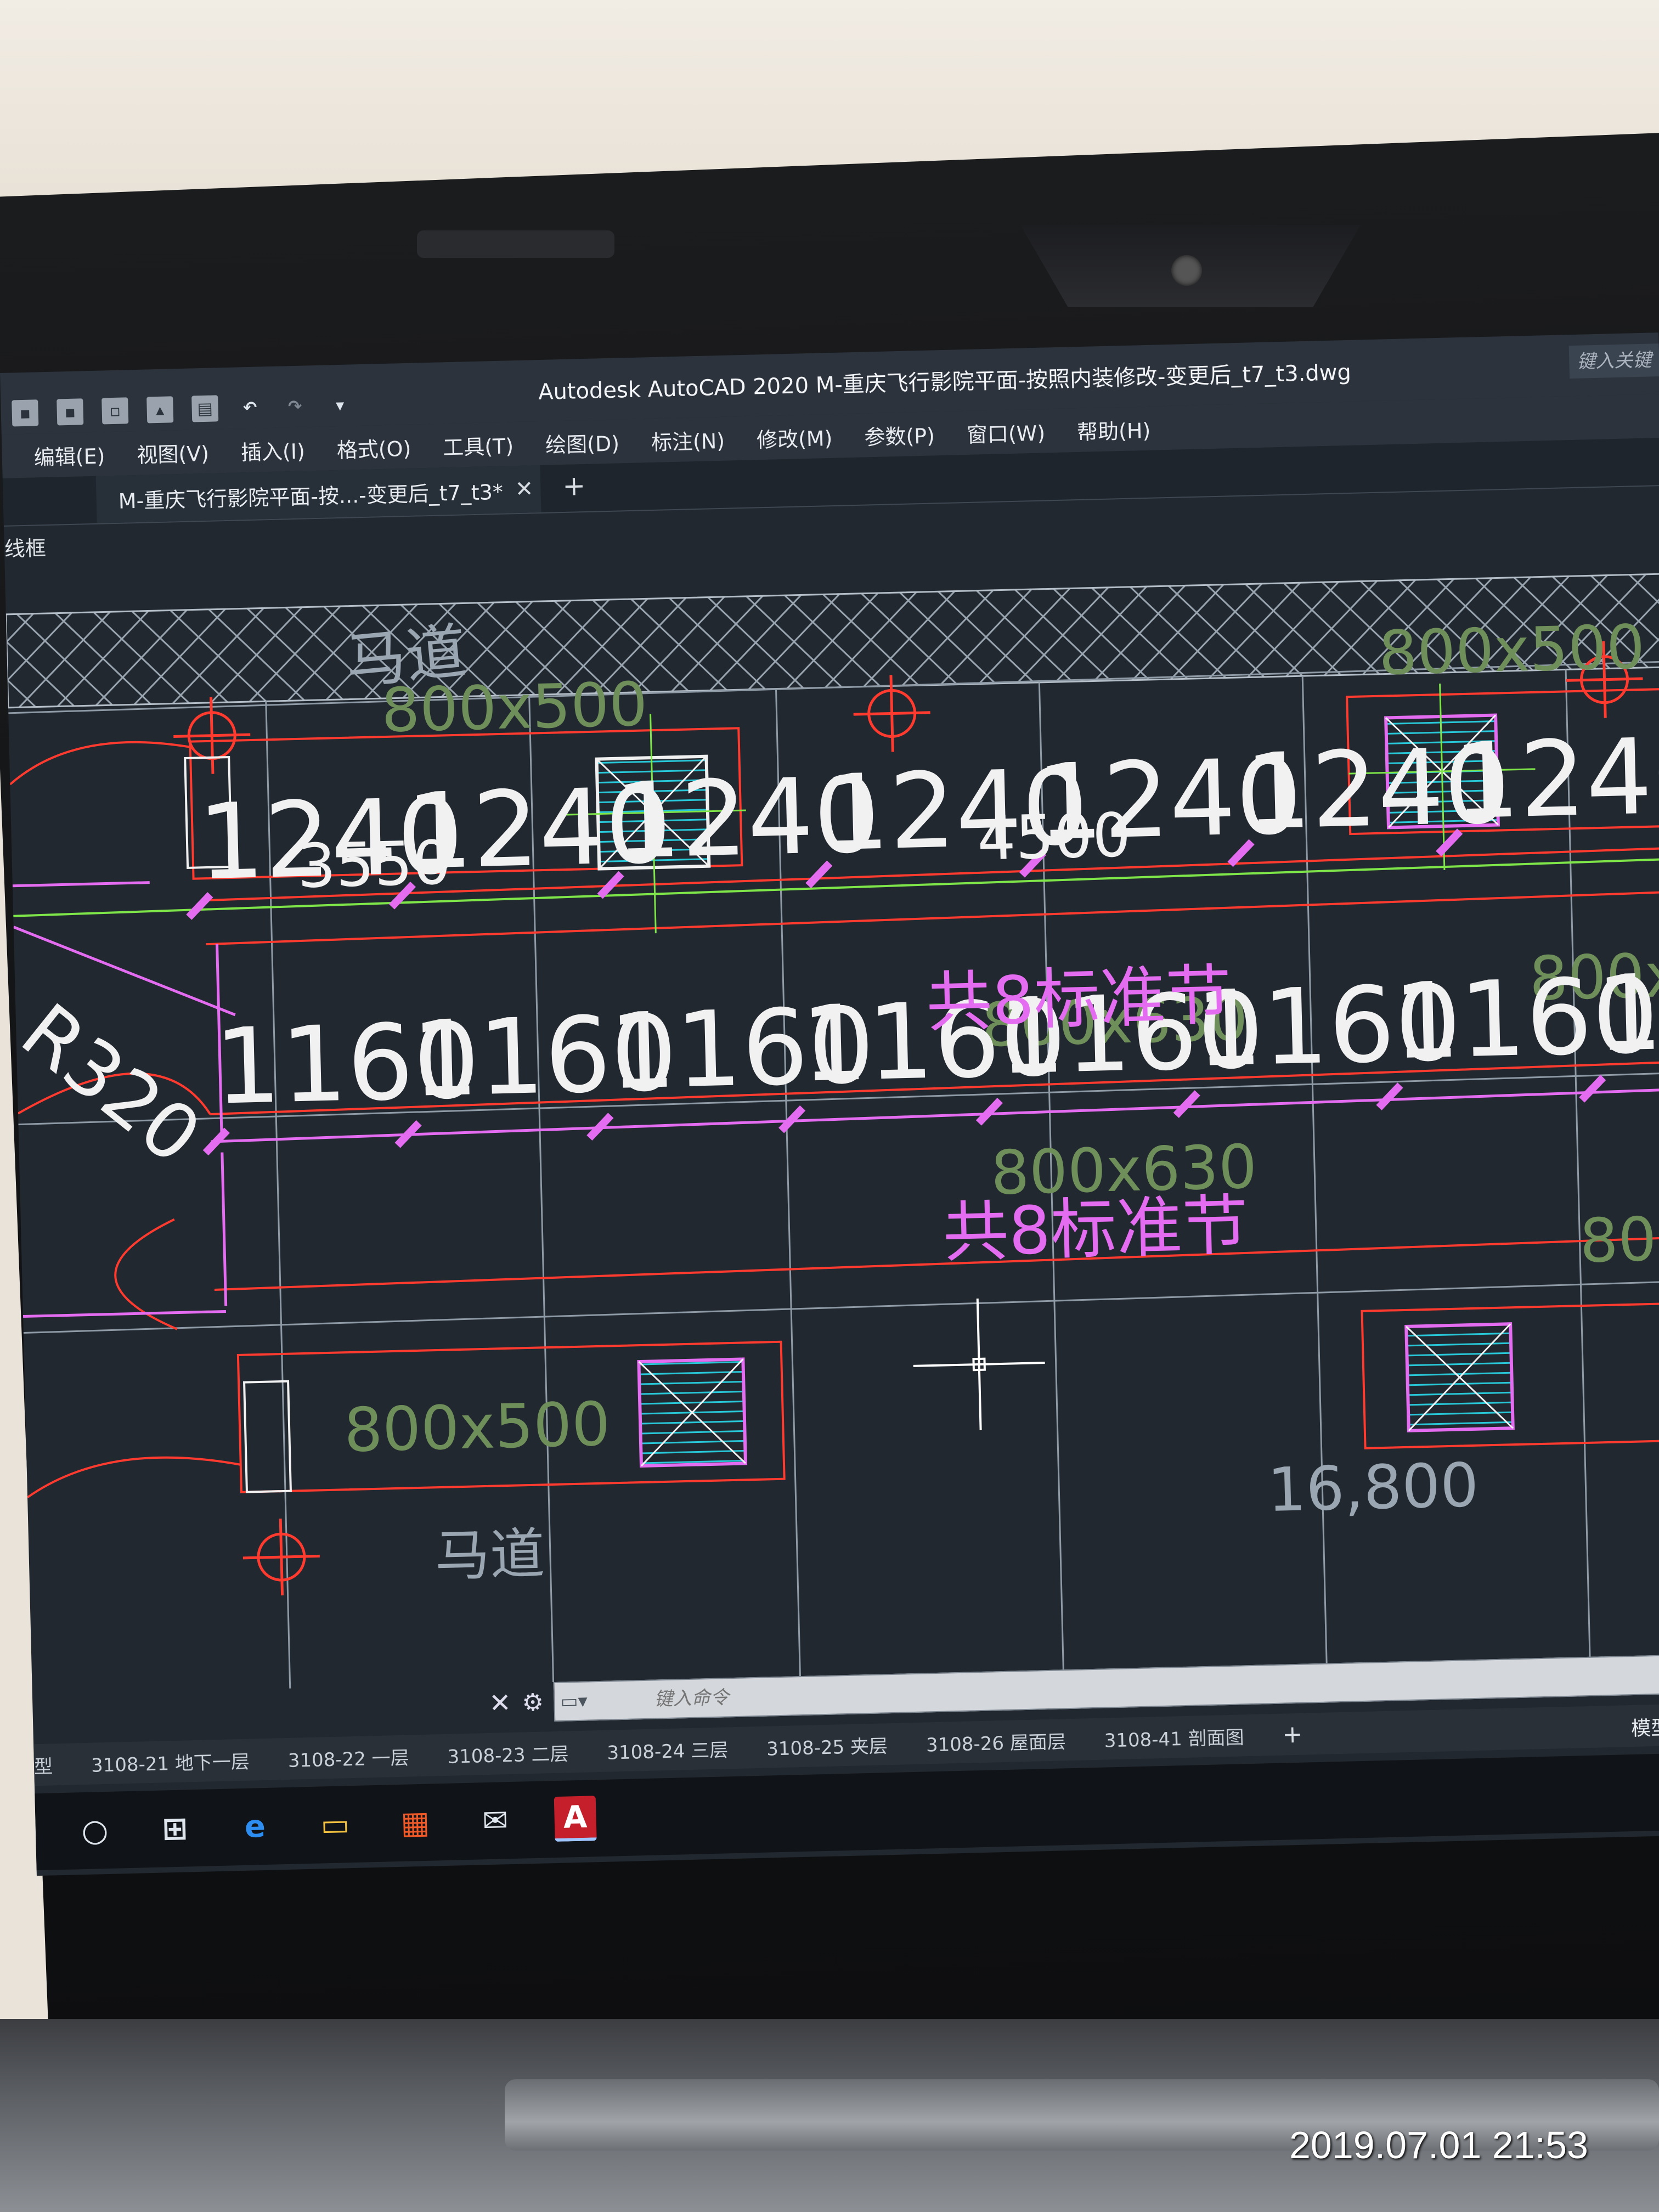 The width and height of the screenshot is (1659, 2212). Describe the element at coordinates (574, 1702) in the screenshot. I see `command-history-icon: ▭▾` at that location.